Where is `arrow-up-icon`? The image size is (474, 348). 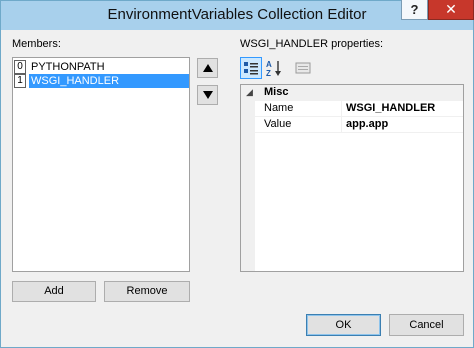
arrow-up-icon is located at coordinates (207, 68).